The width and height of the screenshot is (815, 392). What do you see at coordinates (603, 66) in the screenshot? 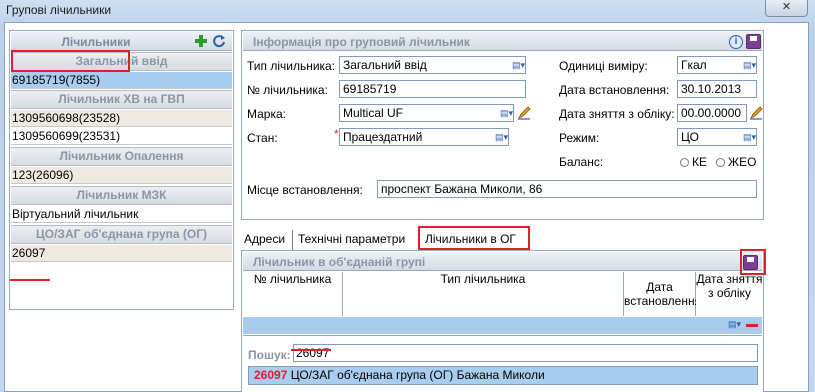
I see `units-label: Одиниці виміру:` at bounding box center [603, 66].